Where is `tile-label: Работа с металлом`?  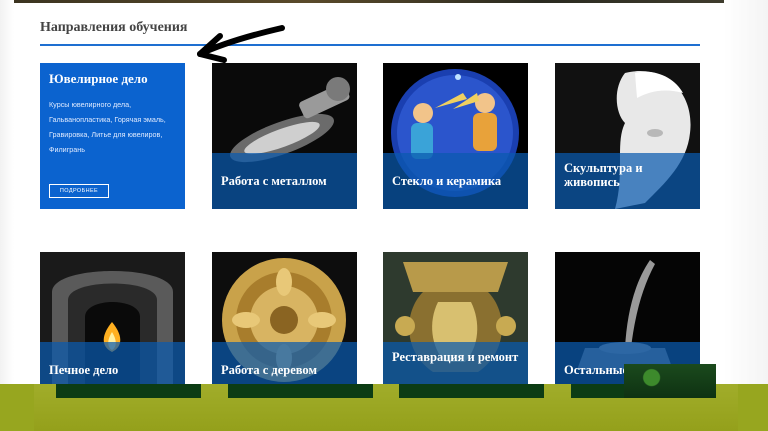
tile-label: Работа с металлом is located at coordinates (284, 181).